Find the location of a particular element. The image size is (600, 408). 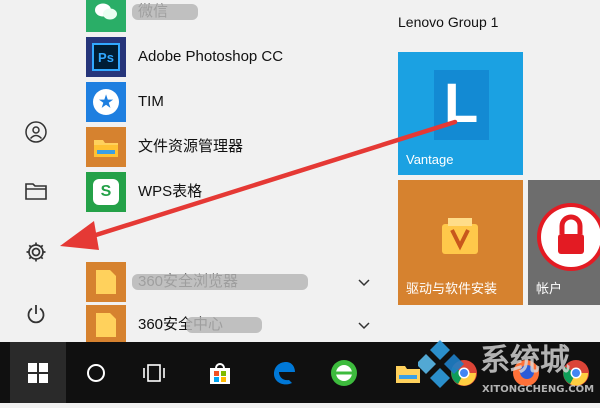

store-button is located at coordinates (220, 372).